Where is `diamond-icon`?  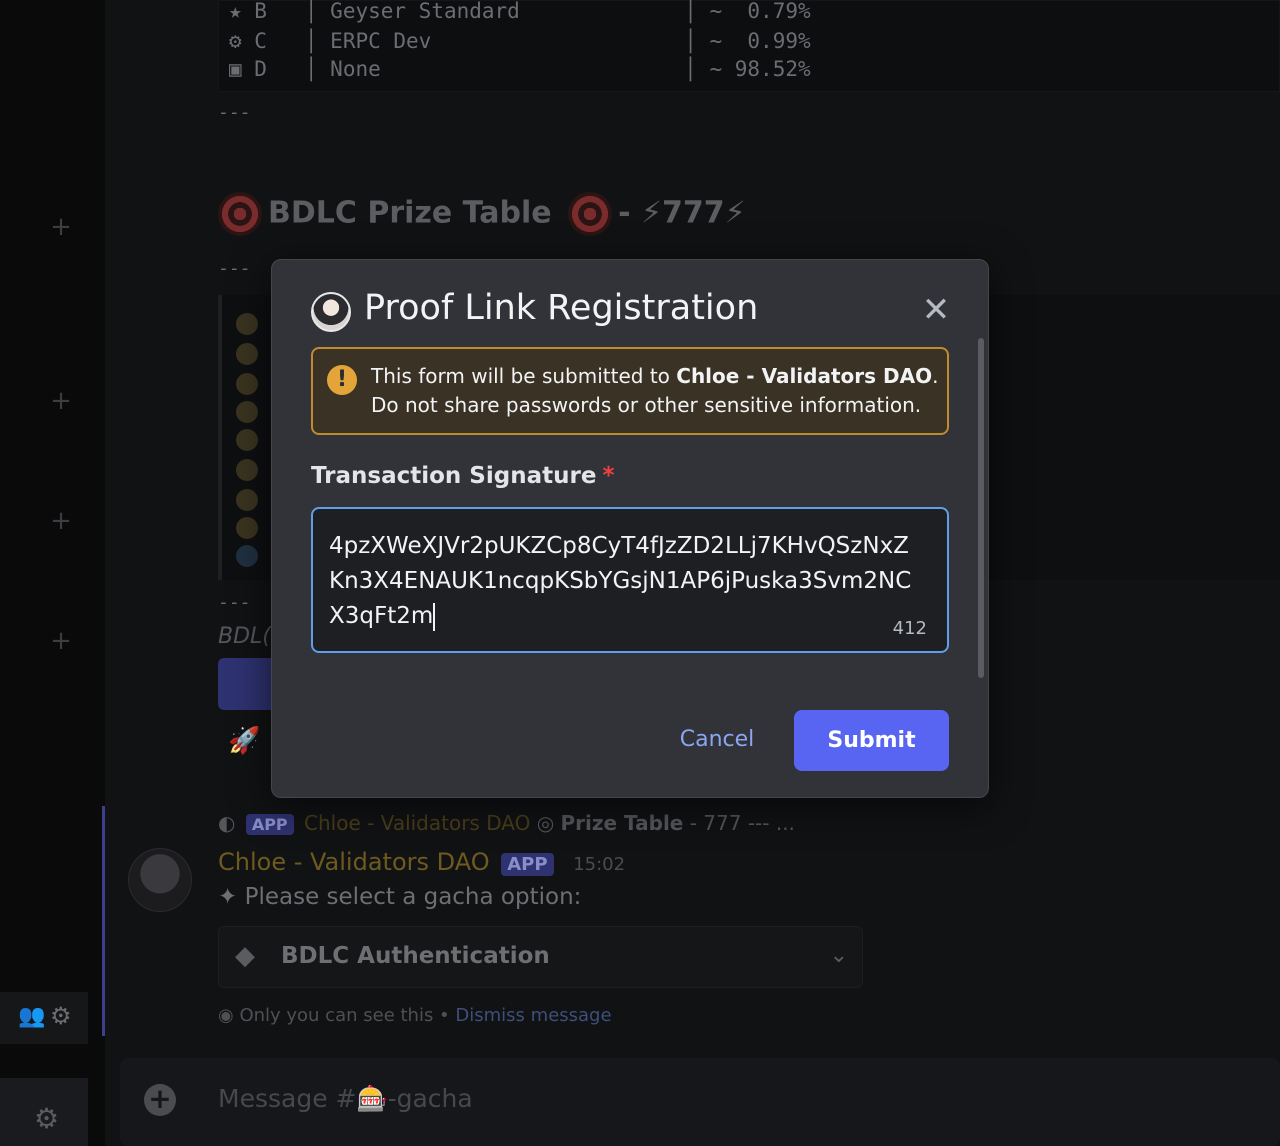
diamond-icon is located at coordinates (247, 556).